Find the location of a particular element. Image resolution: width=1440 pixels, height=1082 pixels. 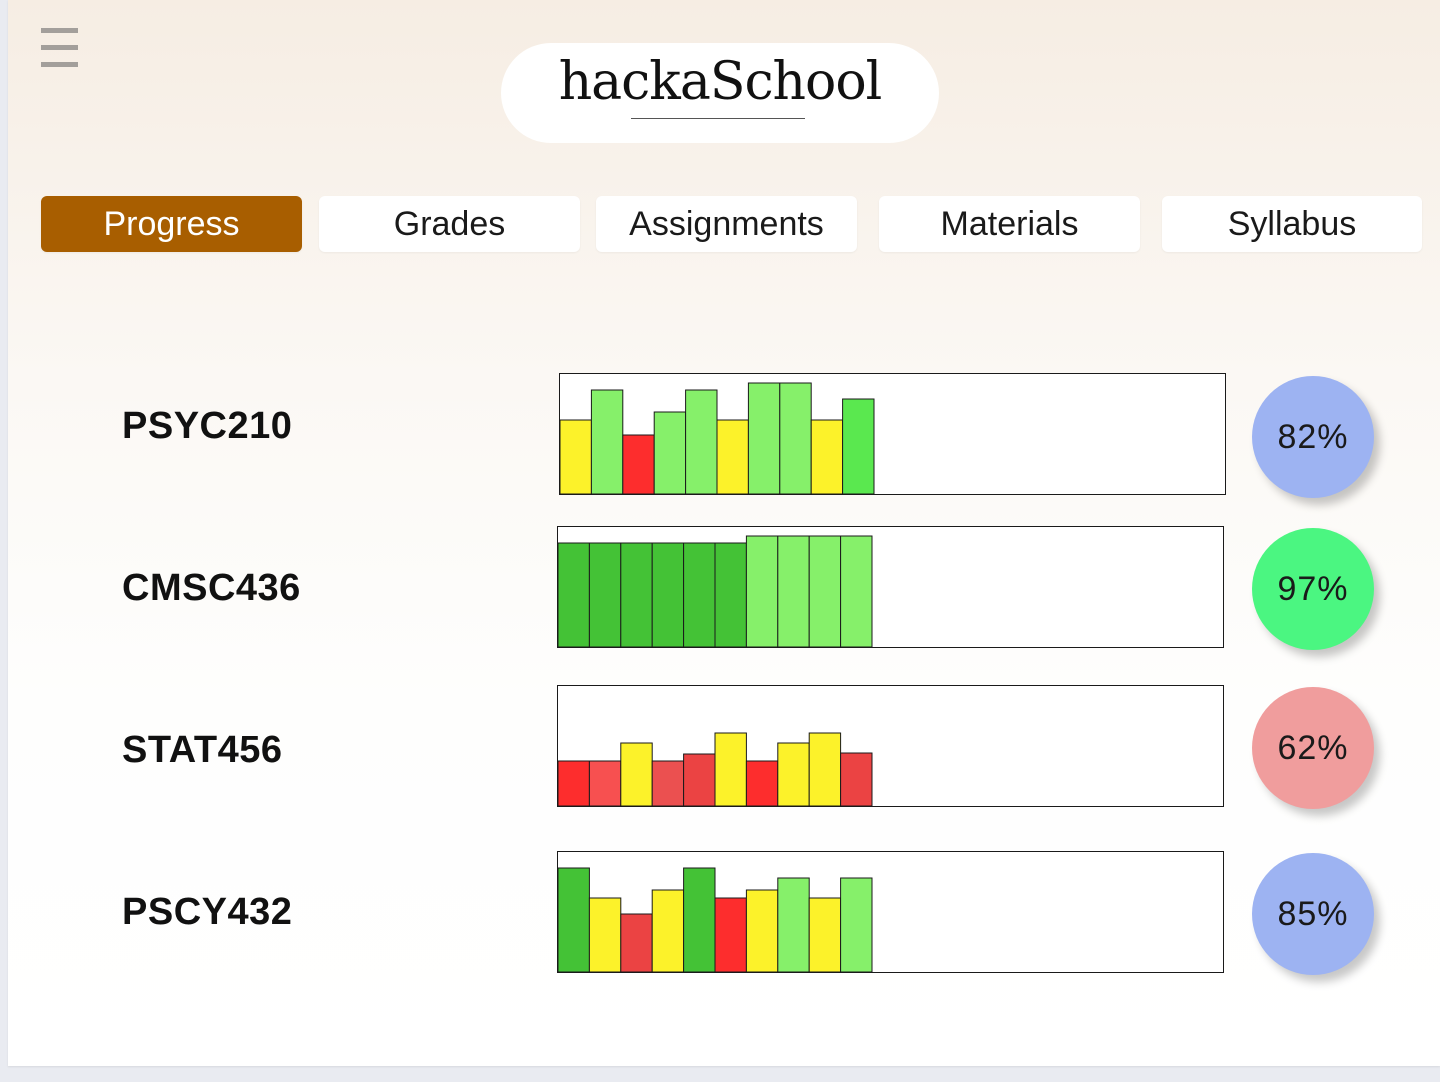

hamburger-menu-icon is located at coordinates (59, 49).